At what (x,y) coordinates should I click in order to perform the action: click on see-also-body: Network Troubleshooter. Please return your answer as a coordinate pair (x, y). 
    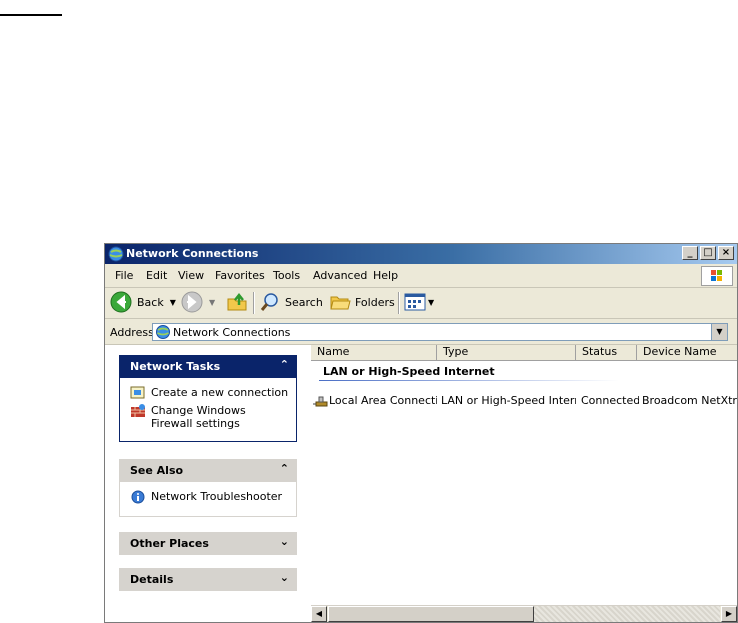
    Looking at the image, I should click on (208, 499).